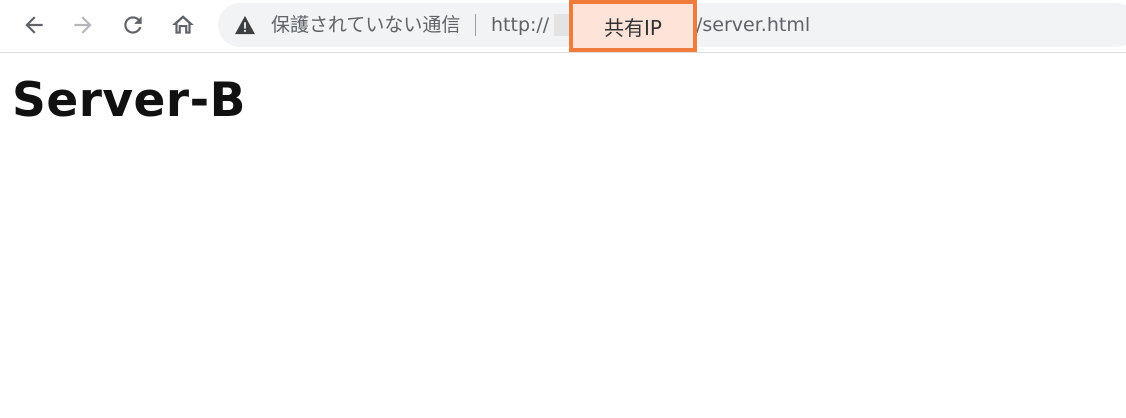 This screenshot has height=418, width=1126. I want to click on reload-icon, so click(133, 25).